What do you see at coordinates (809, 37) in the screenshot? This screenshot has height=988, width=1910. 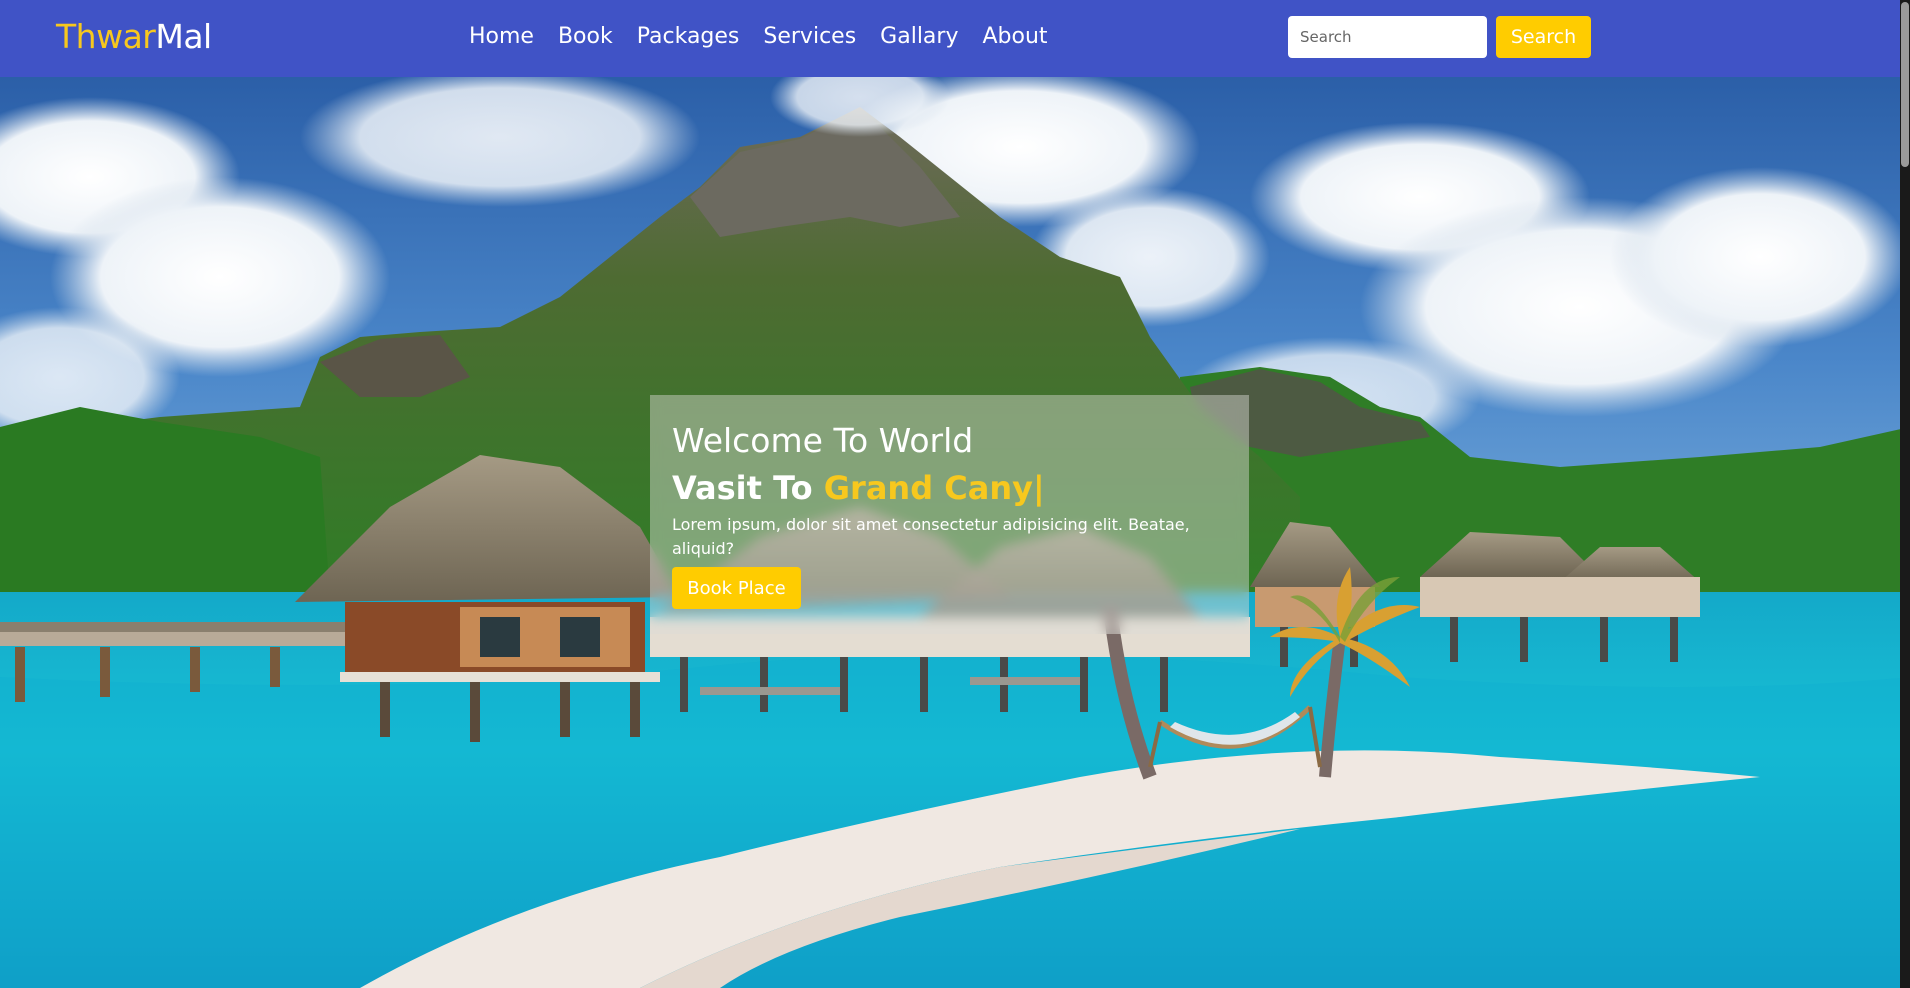 I see `nav-link-services: Services` at bounding box center [809, 37].